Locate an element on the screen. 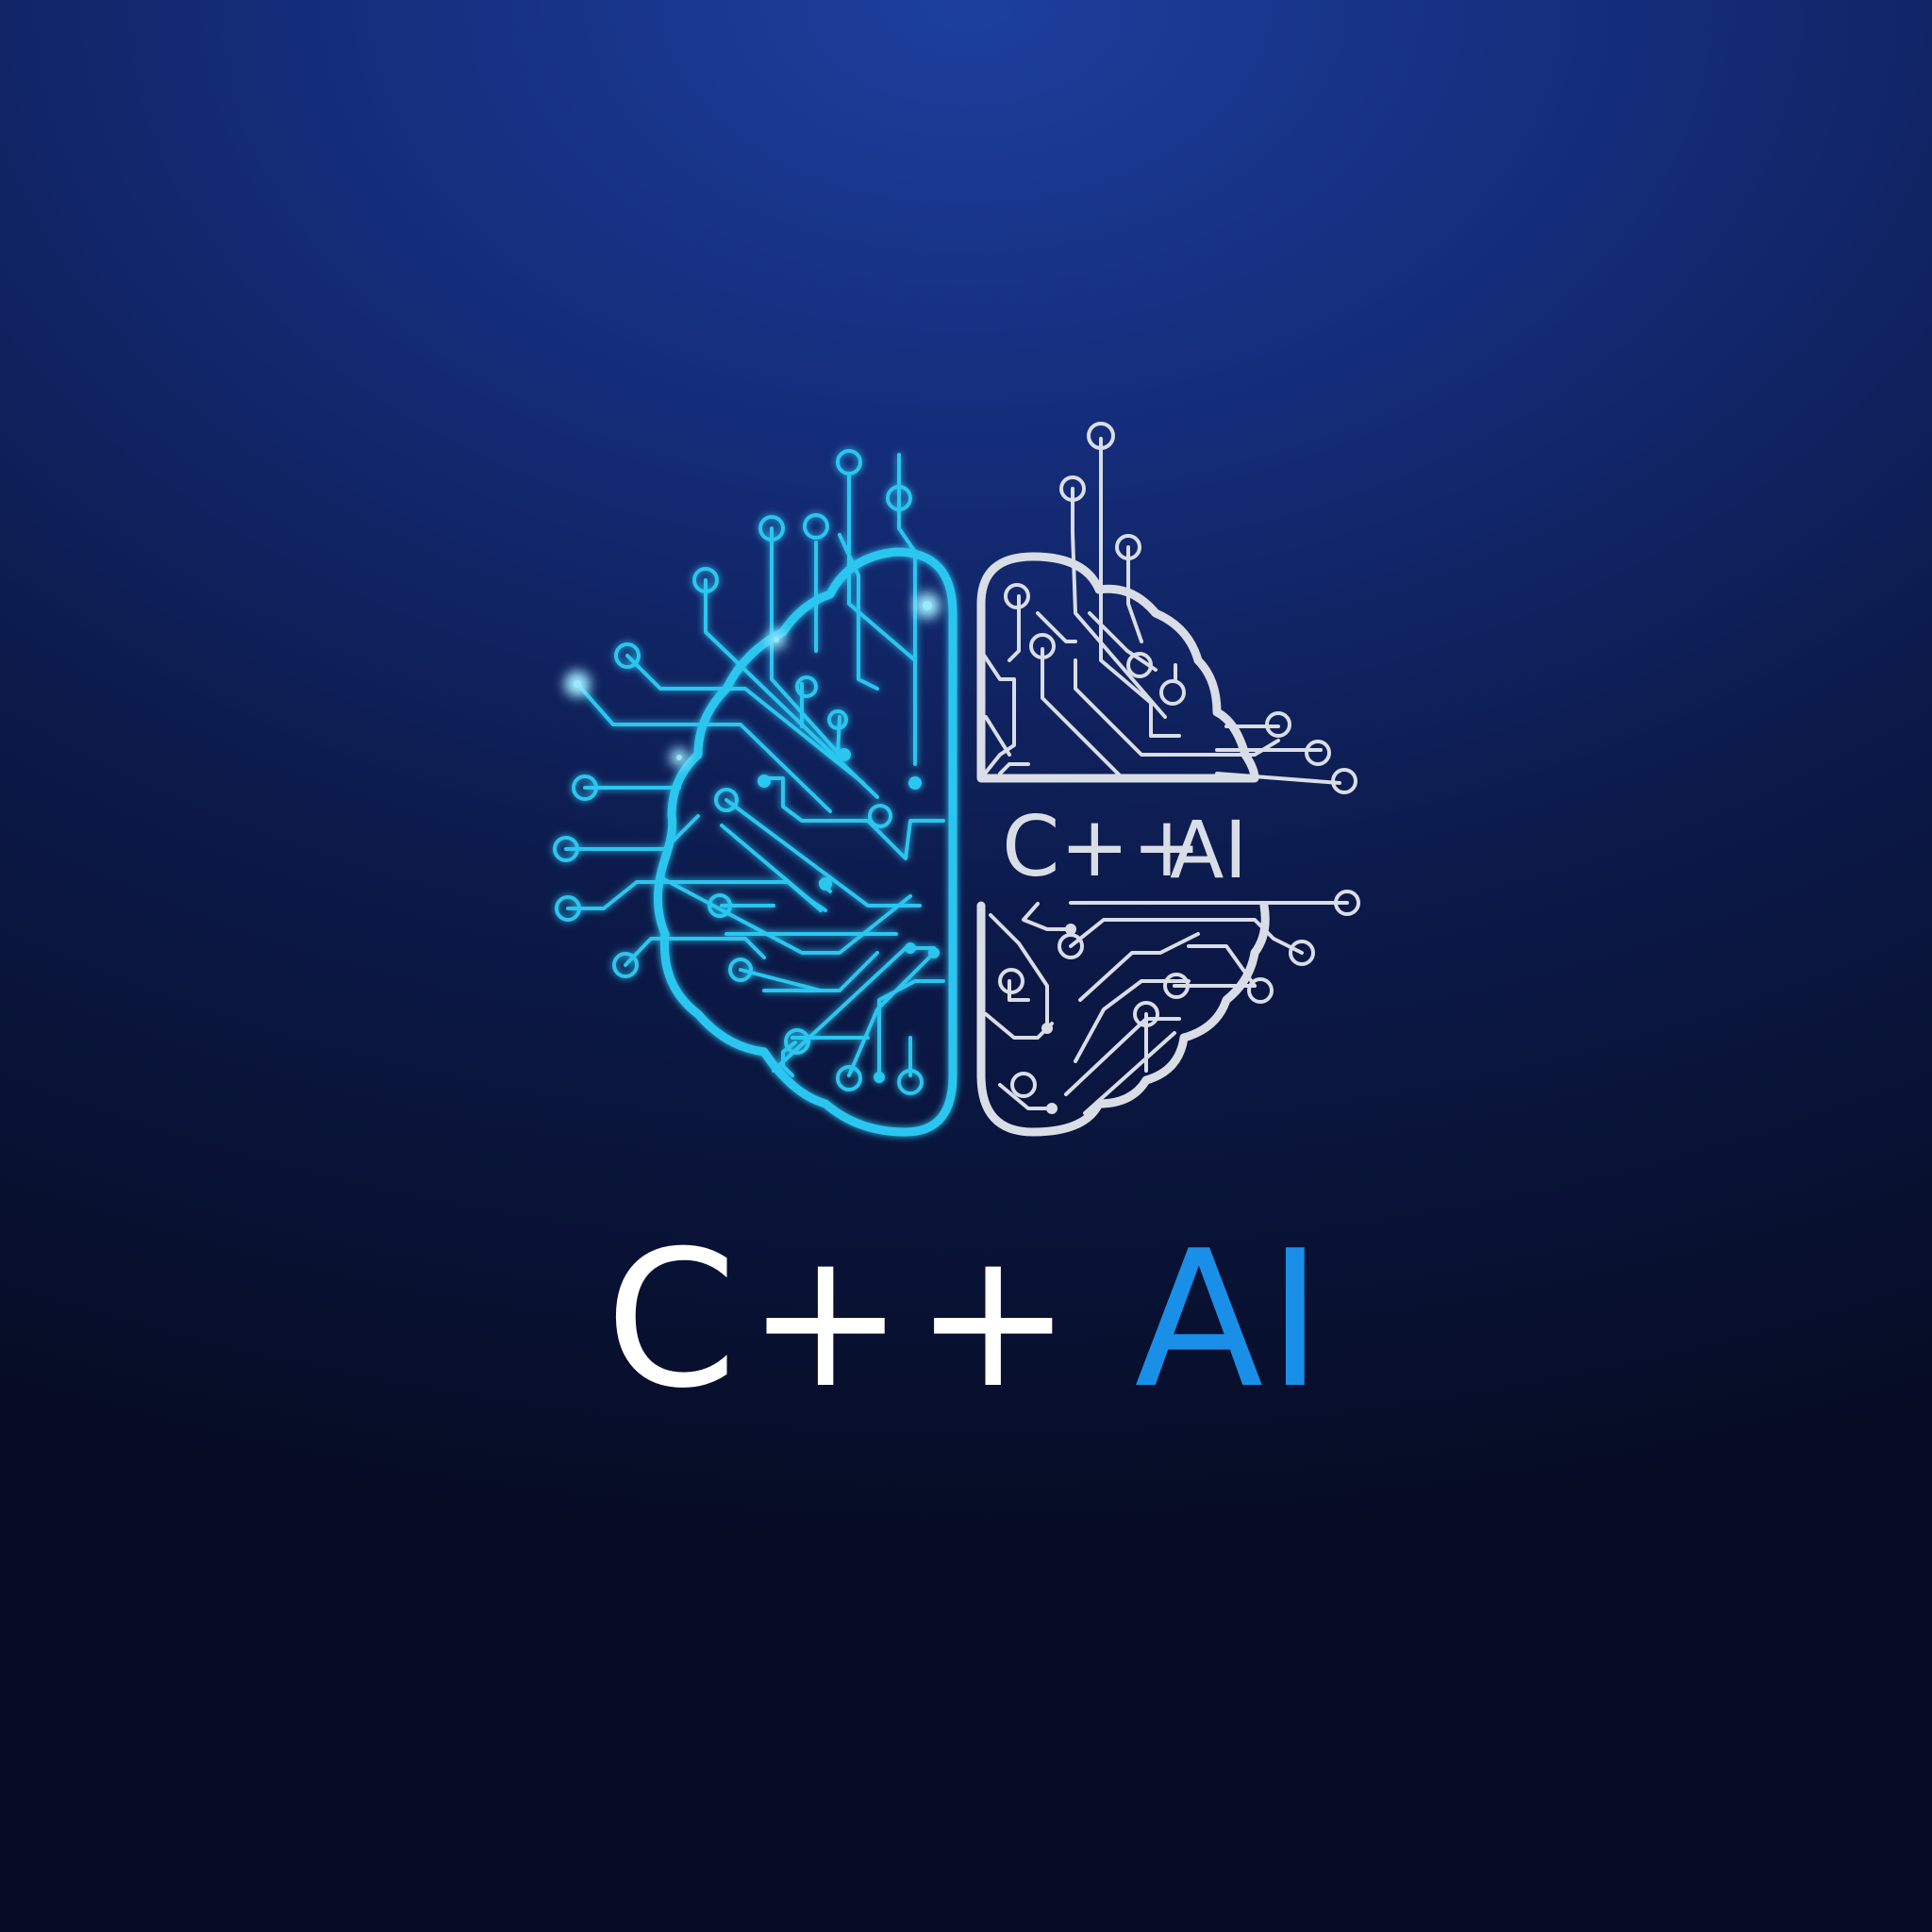 Image resolution: width=1932 pixels, height=1932 pixels. right-hemisphere is located at coordinates (1168, 779).